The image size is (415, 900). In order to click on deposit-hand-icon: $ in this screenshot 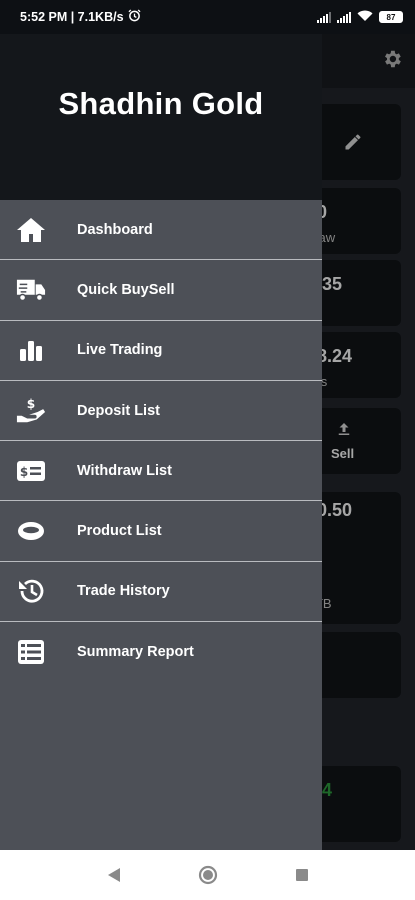, I will do `click(31, 411)`.